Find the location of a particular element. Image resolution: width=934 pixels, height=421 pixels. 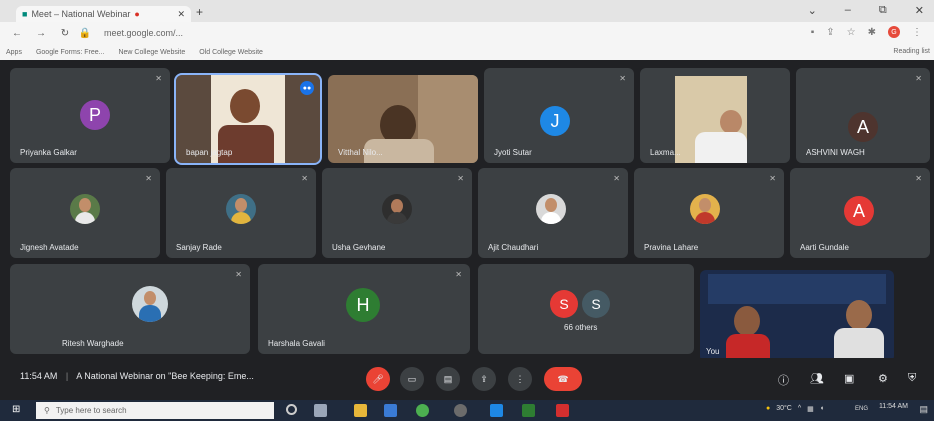

leave-call-button: ☎ is located at coordinates (563, 379).